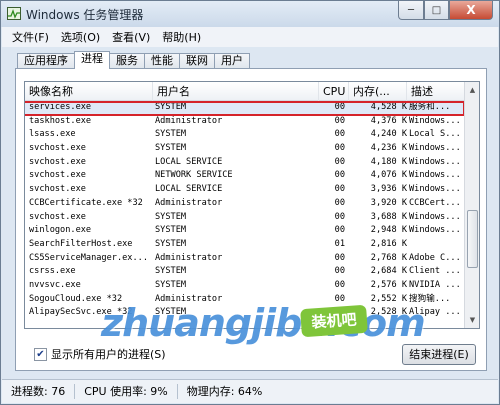 Image resolution: width=500 pixels, height=405 pixels. What do you see at coordinates (388, 216) in the screenshot?
I see `process-memory: 3,688 K` at bounding box center [388, 216].